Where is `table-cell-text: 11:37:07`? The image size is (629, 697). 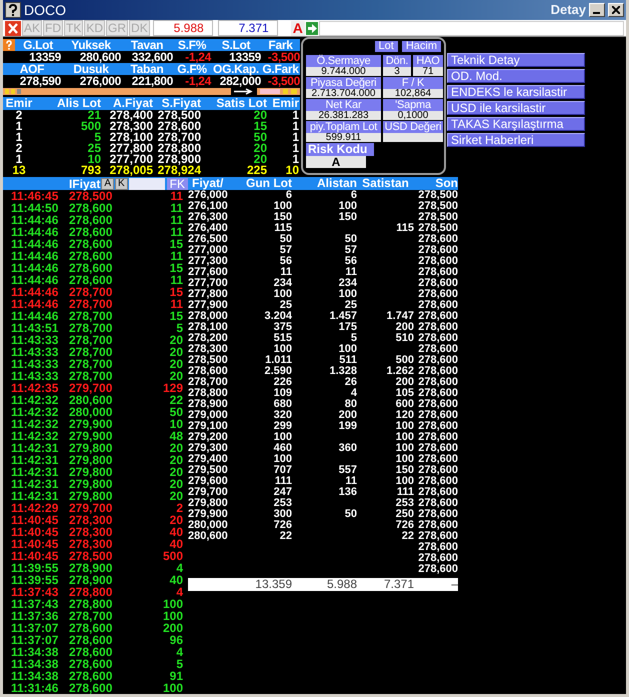
table-cell-text: 11:37:07 is located at coordinates (35, 628).